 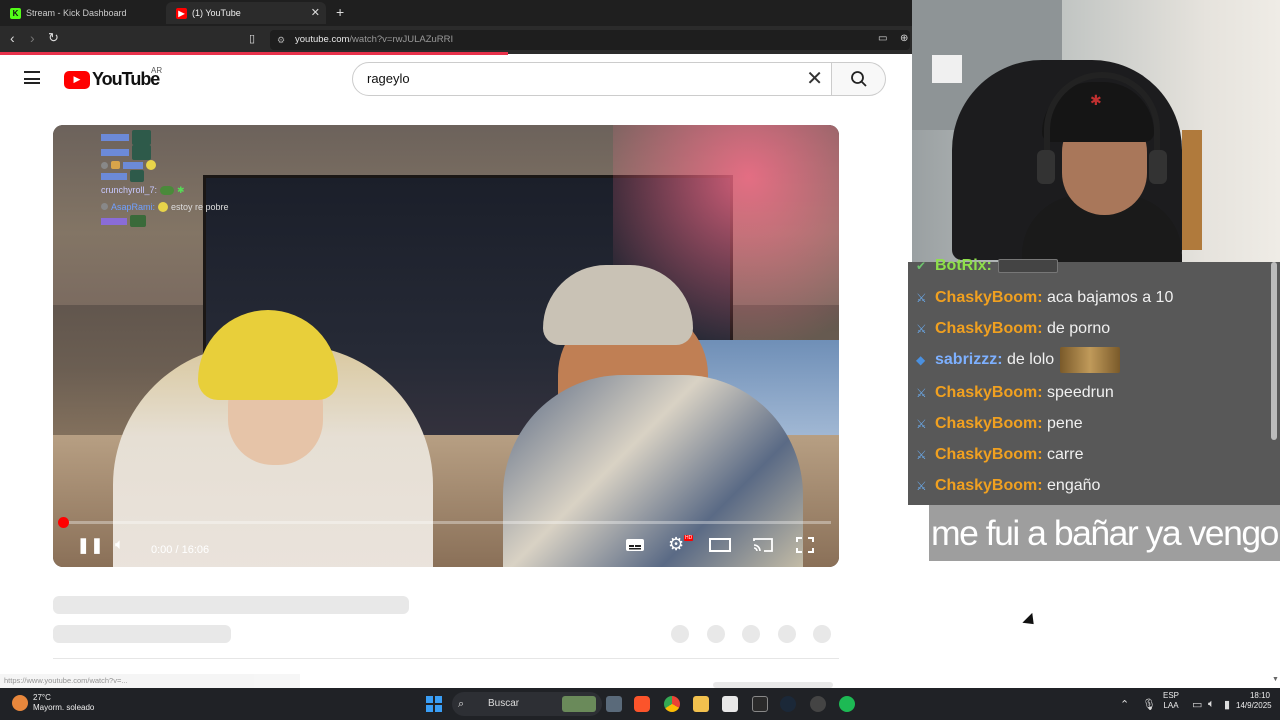 I want to click on chat-message: ⚔ ChaskyBoom: carre, so click(x=1000, y=454).